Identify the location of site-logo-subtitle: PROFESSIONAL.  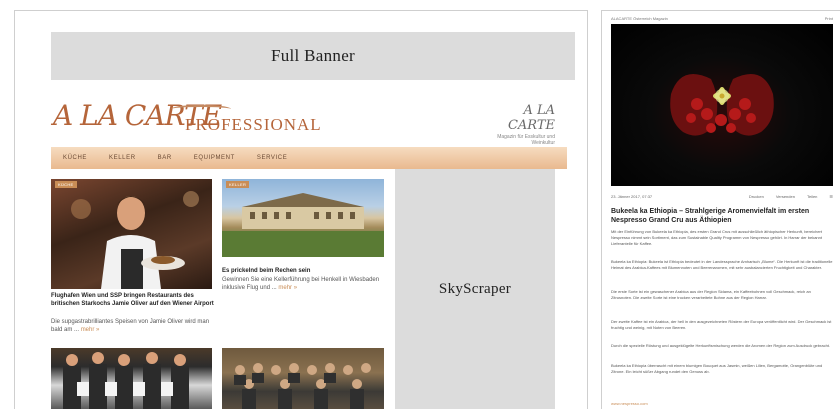
(253, 124).